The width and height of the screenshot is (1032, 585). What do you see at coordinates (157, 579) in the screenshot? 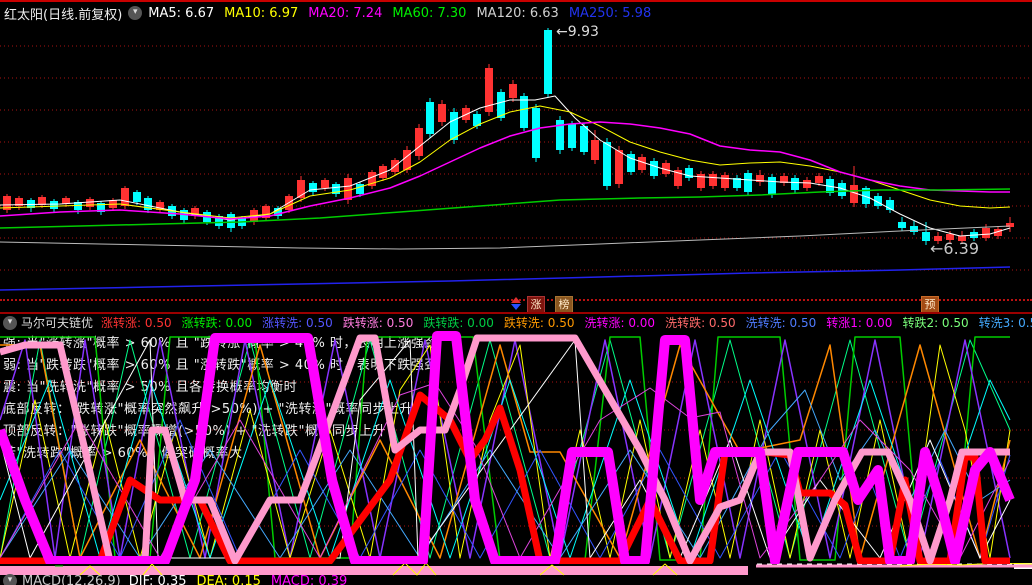
I see `readout-item: DIF: 0.35` at bounding box center [157, 579].